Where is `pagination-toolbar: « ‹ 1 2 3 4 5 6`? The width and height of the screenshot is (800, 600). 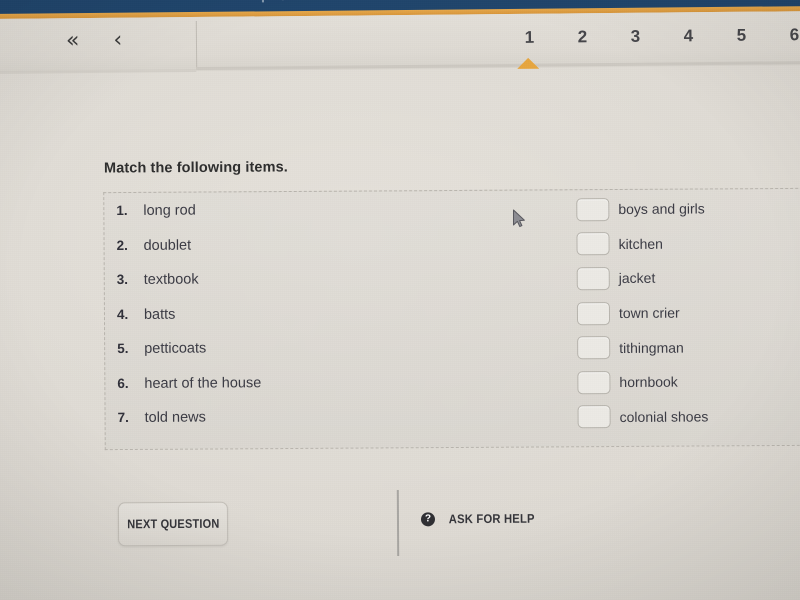
pagination-toolbar: « ‹ 1 2 3 4 5 6 is located at coordinates (400, 42).